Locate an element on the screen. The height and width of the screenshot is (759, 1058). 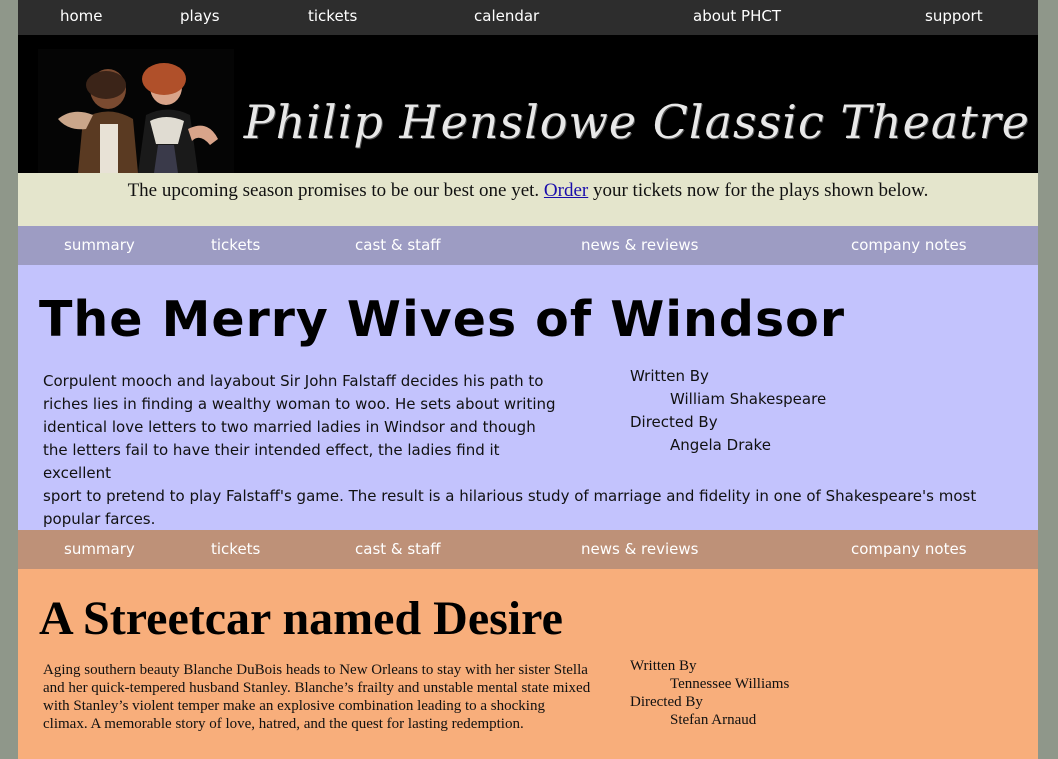
author-name: William Shakespeare is located at coordinates (748, 399).